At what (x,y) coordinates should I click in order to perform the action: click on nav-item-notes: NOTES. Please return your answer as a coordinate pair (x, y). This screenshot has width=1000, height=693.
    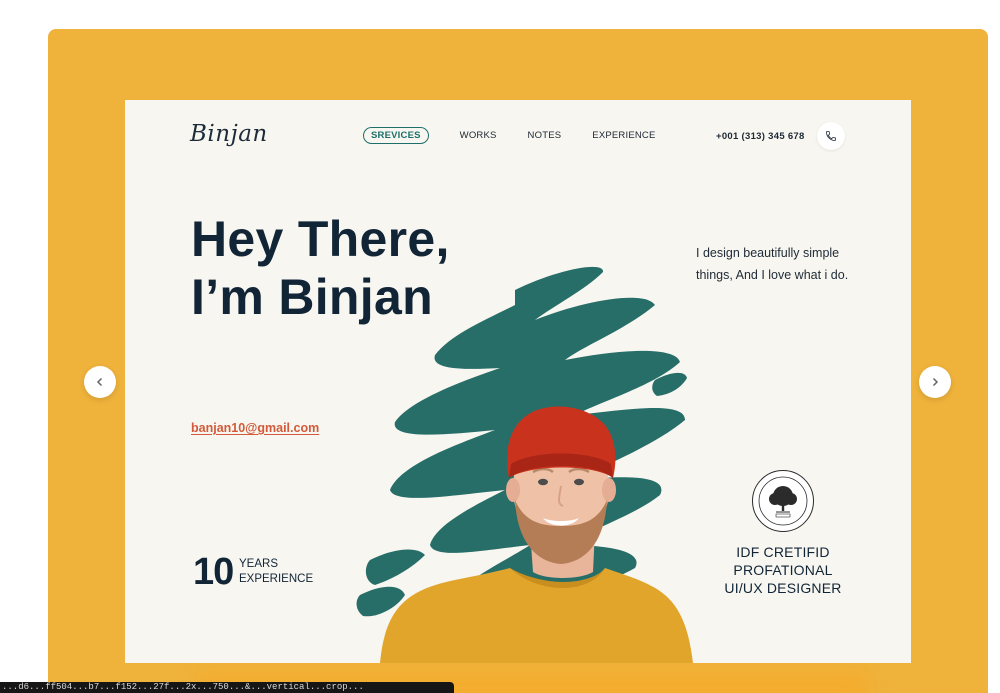
    Looking at the image, I should click on (545, 135).